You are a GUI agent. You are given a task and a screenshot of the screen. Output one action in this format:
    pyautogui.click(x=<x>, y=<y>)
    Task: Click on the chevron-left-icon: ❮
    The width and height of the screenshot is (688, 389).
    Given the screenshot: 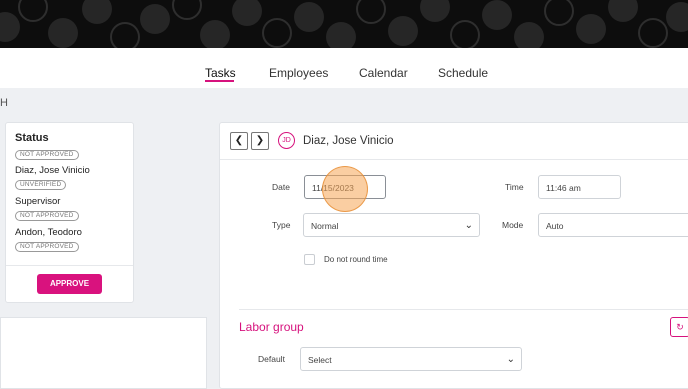 What is the action you would take?
    pyautogui.click(x=239, y=140)
    